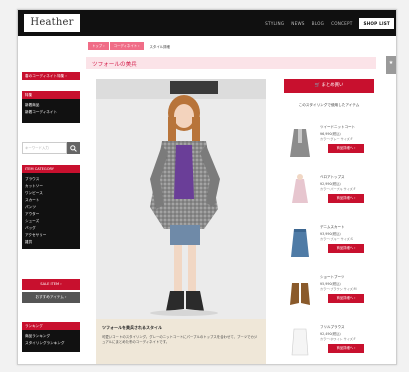  What do you see at coordinates (51, 179) in the screenshot?
I see `category-item: ブラウス` at bounding box center [51, 179].